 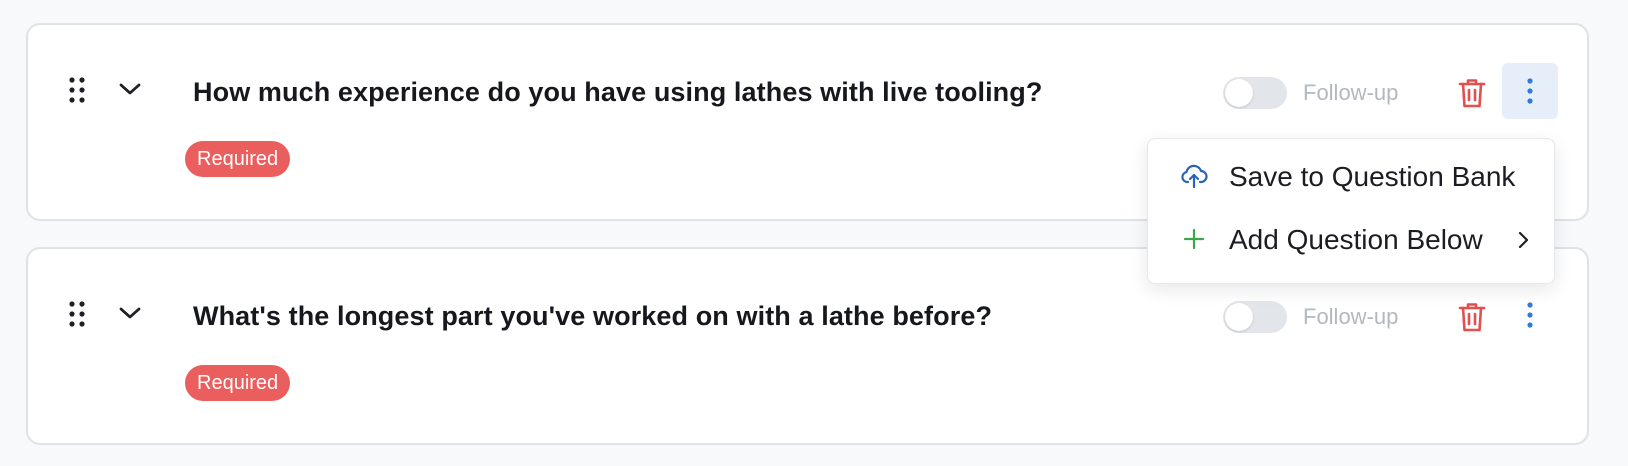 What do you see at coordinates (1194, 176) in the screenshot?
I see `cloud-upload-icon` at bounding box center [1194, 176].